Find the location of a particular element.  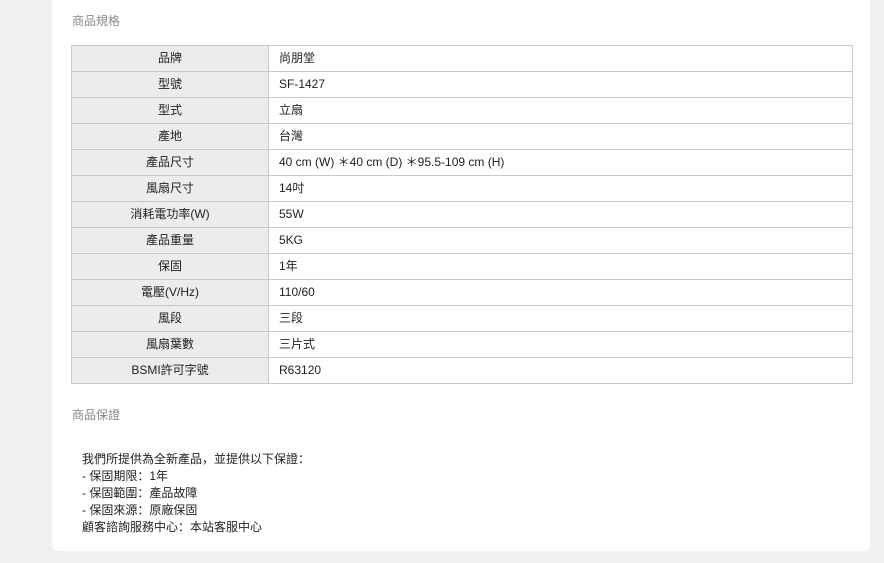

warranty-line: - 保固來源：原廠保固 is located at coordinates (140, 510).